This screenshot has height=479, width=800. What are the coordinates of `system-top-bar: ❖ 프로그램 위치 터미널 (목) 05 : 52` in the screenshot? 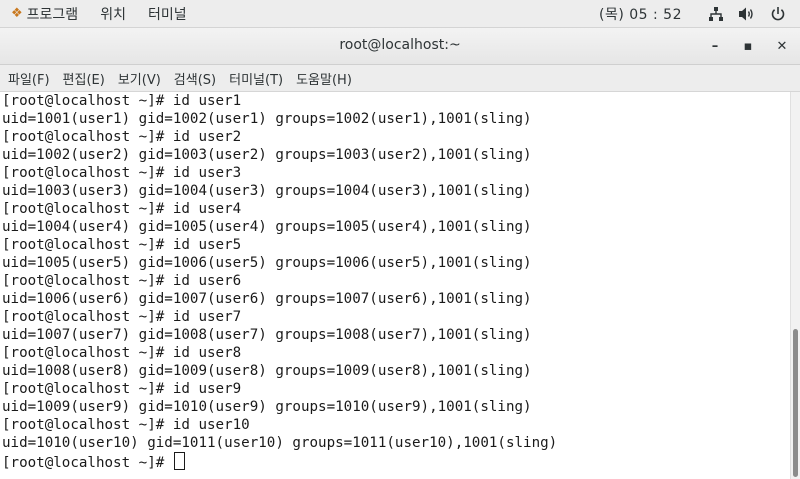 It's located at (400, 14).